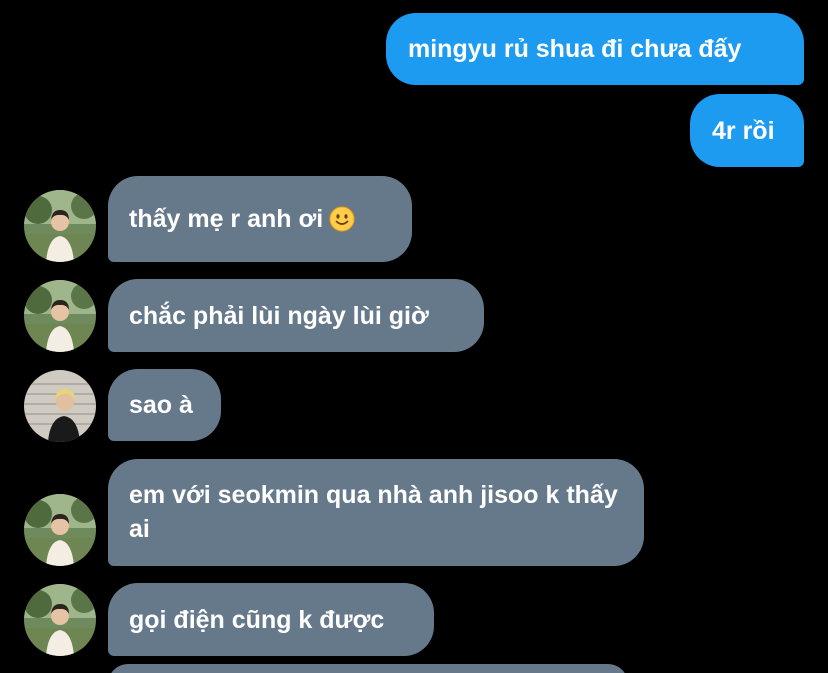 This screenshot has width=828, height=673. I want to click on outgoing-message-bubble: 4r rồi, so click(747, 130).